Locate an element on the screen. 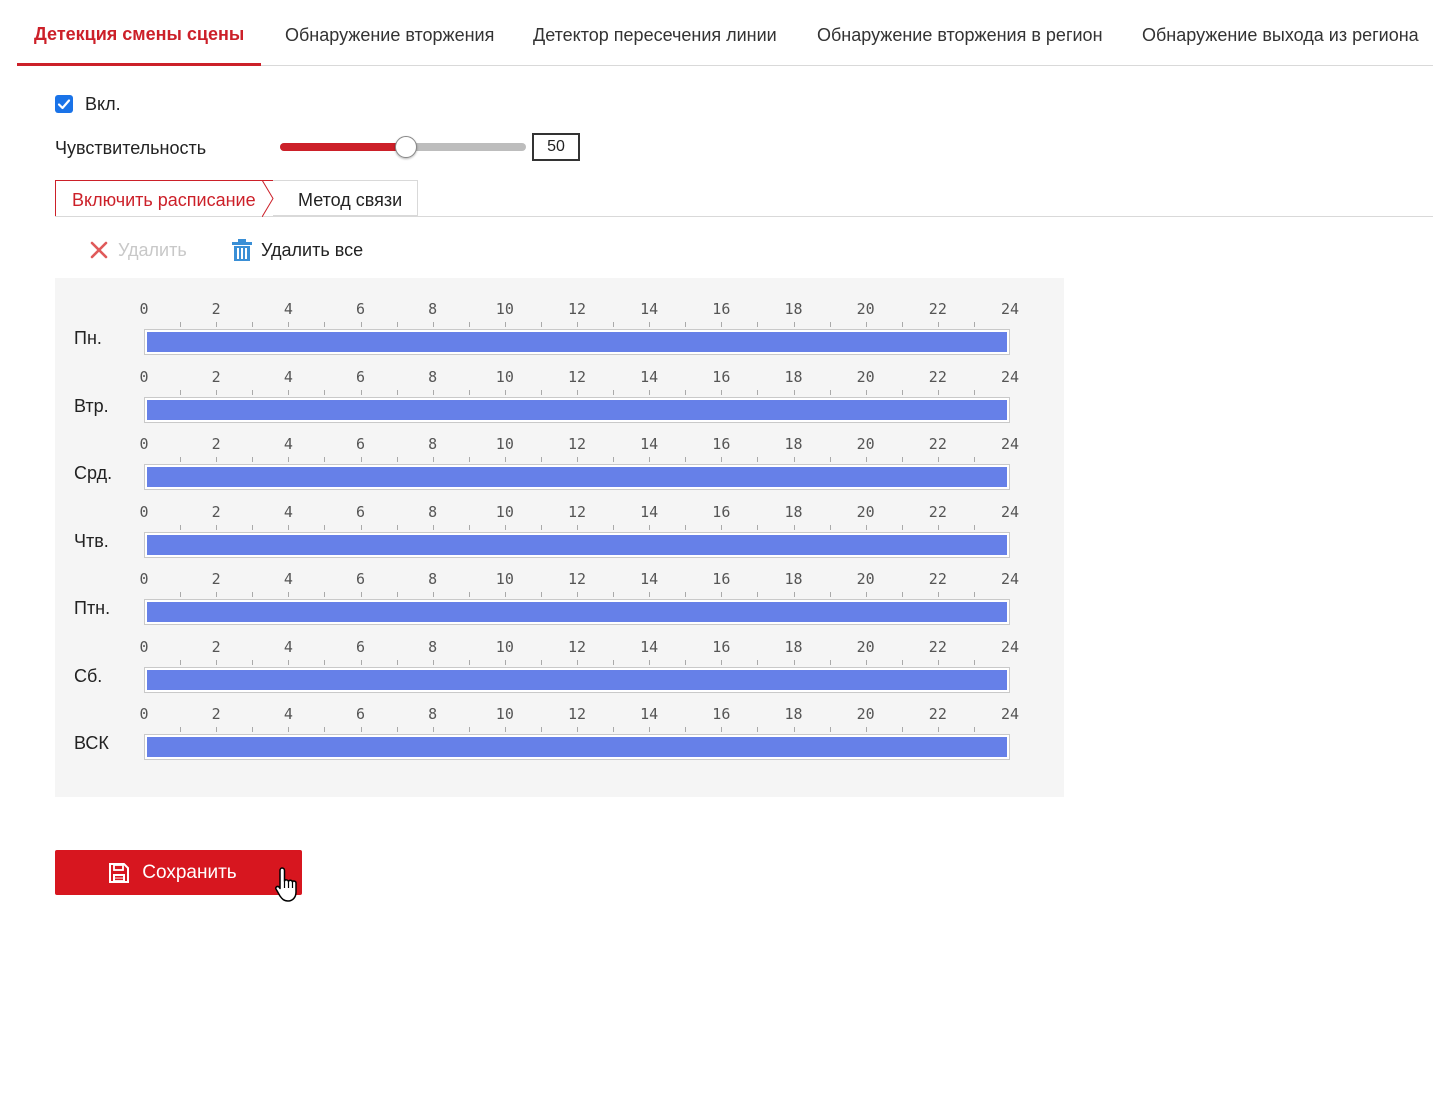  tab-intrusion-detection: Обнаружение вторжения is located at coordinates (389, 32).